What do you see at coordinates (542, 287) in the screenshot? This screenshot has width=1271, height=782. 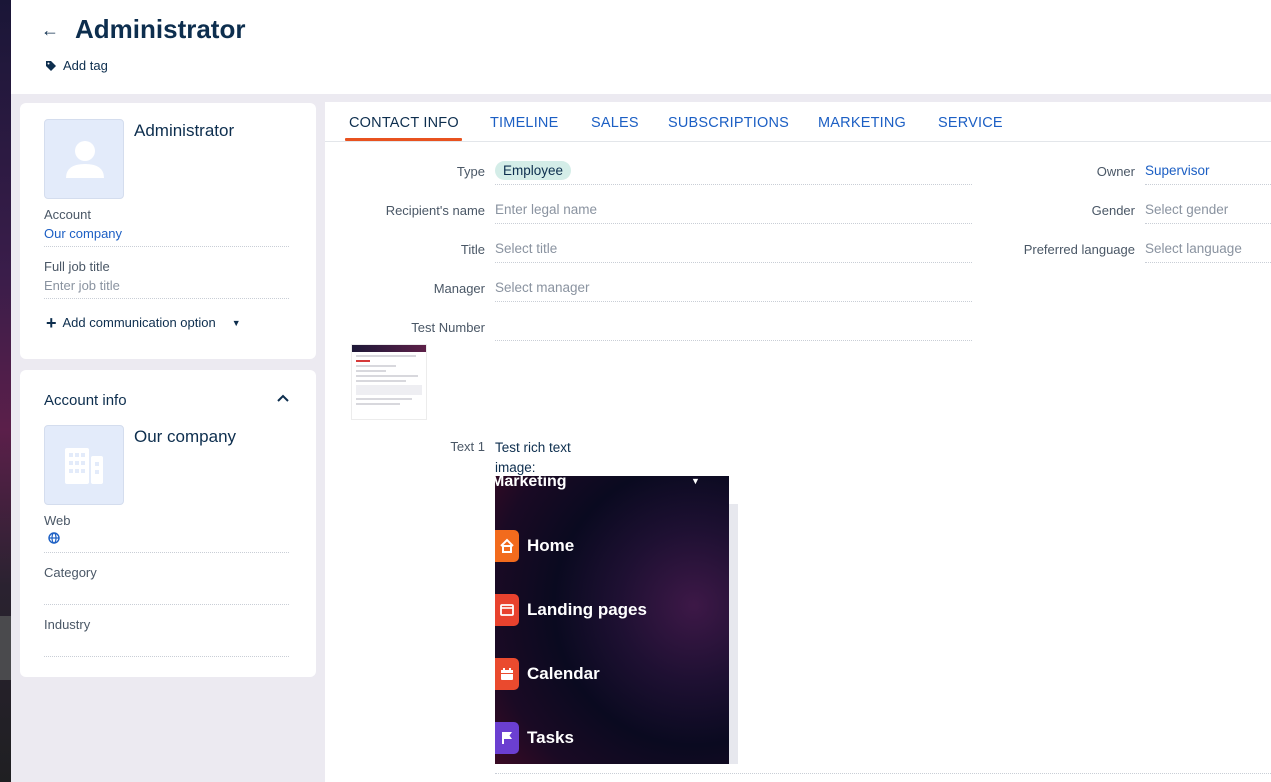 I see `manager-select: Select manager` at bounding box center [542, 287].